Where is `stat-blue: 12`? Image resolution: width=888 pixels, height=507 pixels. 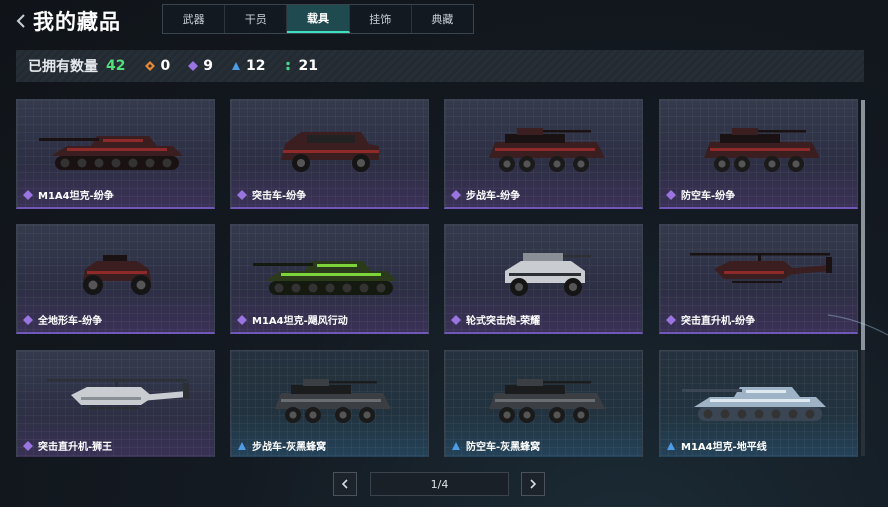
stat-blue: 12 is located at coordinates (248, 66).